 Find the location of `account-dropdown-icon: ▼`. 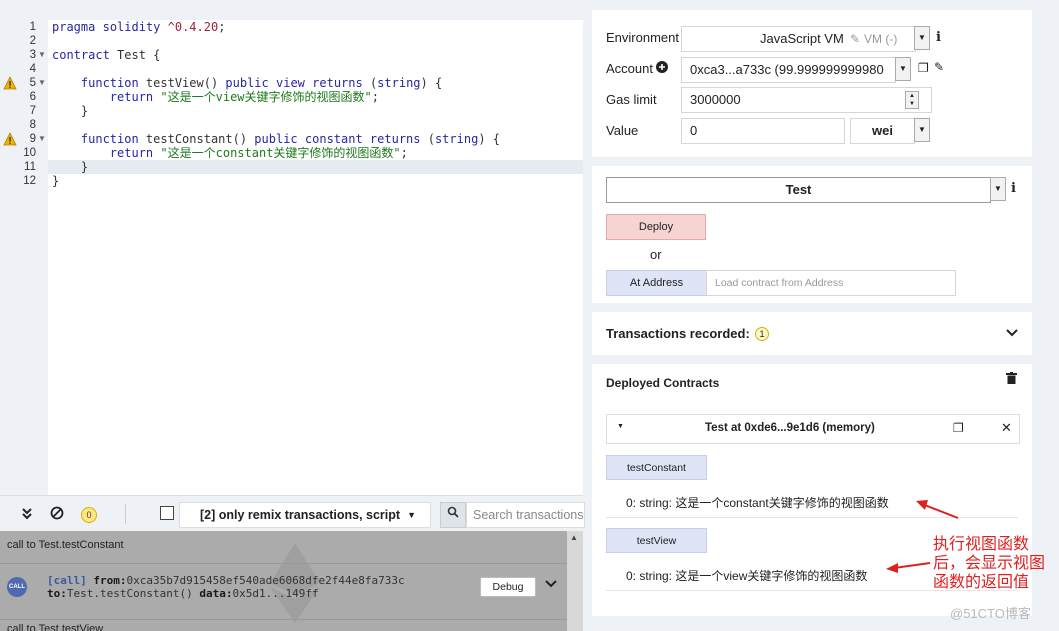

account-dropdown-icon: ▼ is located at coordinates (903, 69).